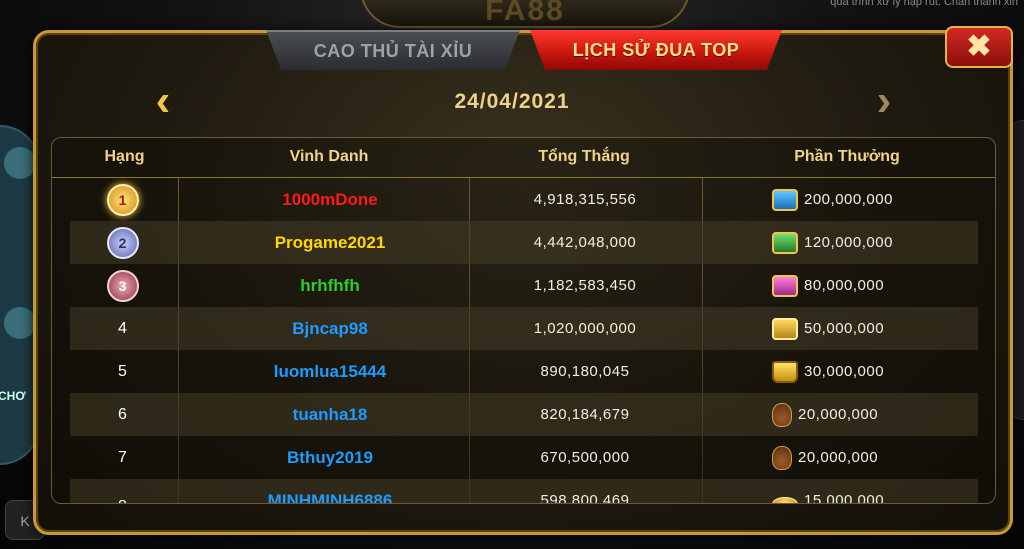 The image size is (1024, 549). Describe the element at coordinates (585, 457) in the screenshot. I see `total-wins: 670,500,000` at that location.